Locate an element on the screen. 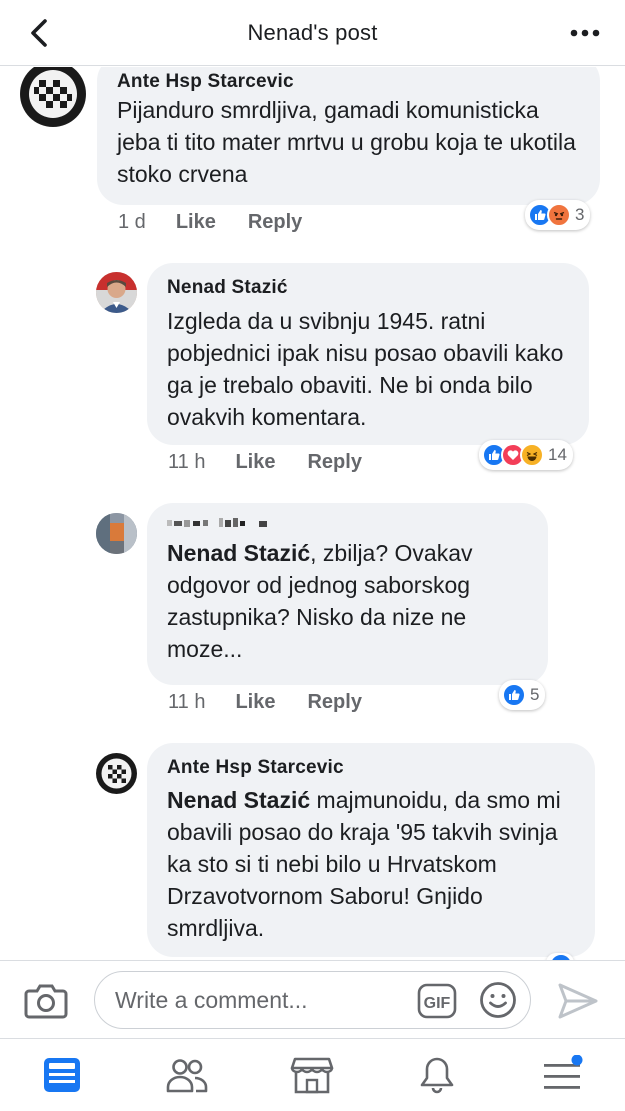 The height and width of the screenshot is (1111, 625). nav-menu is located at coordinates (562, 1075).